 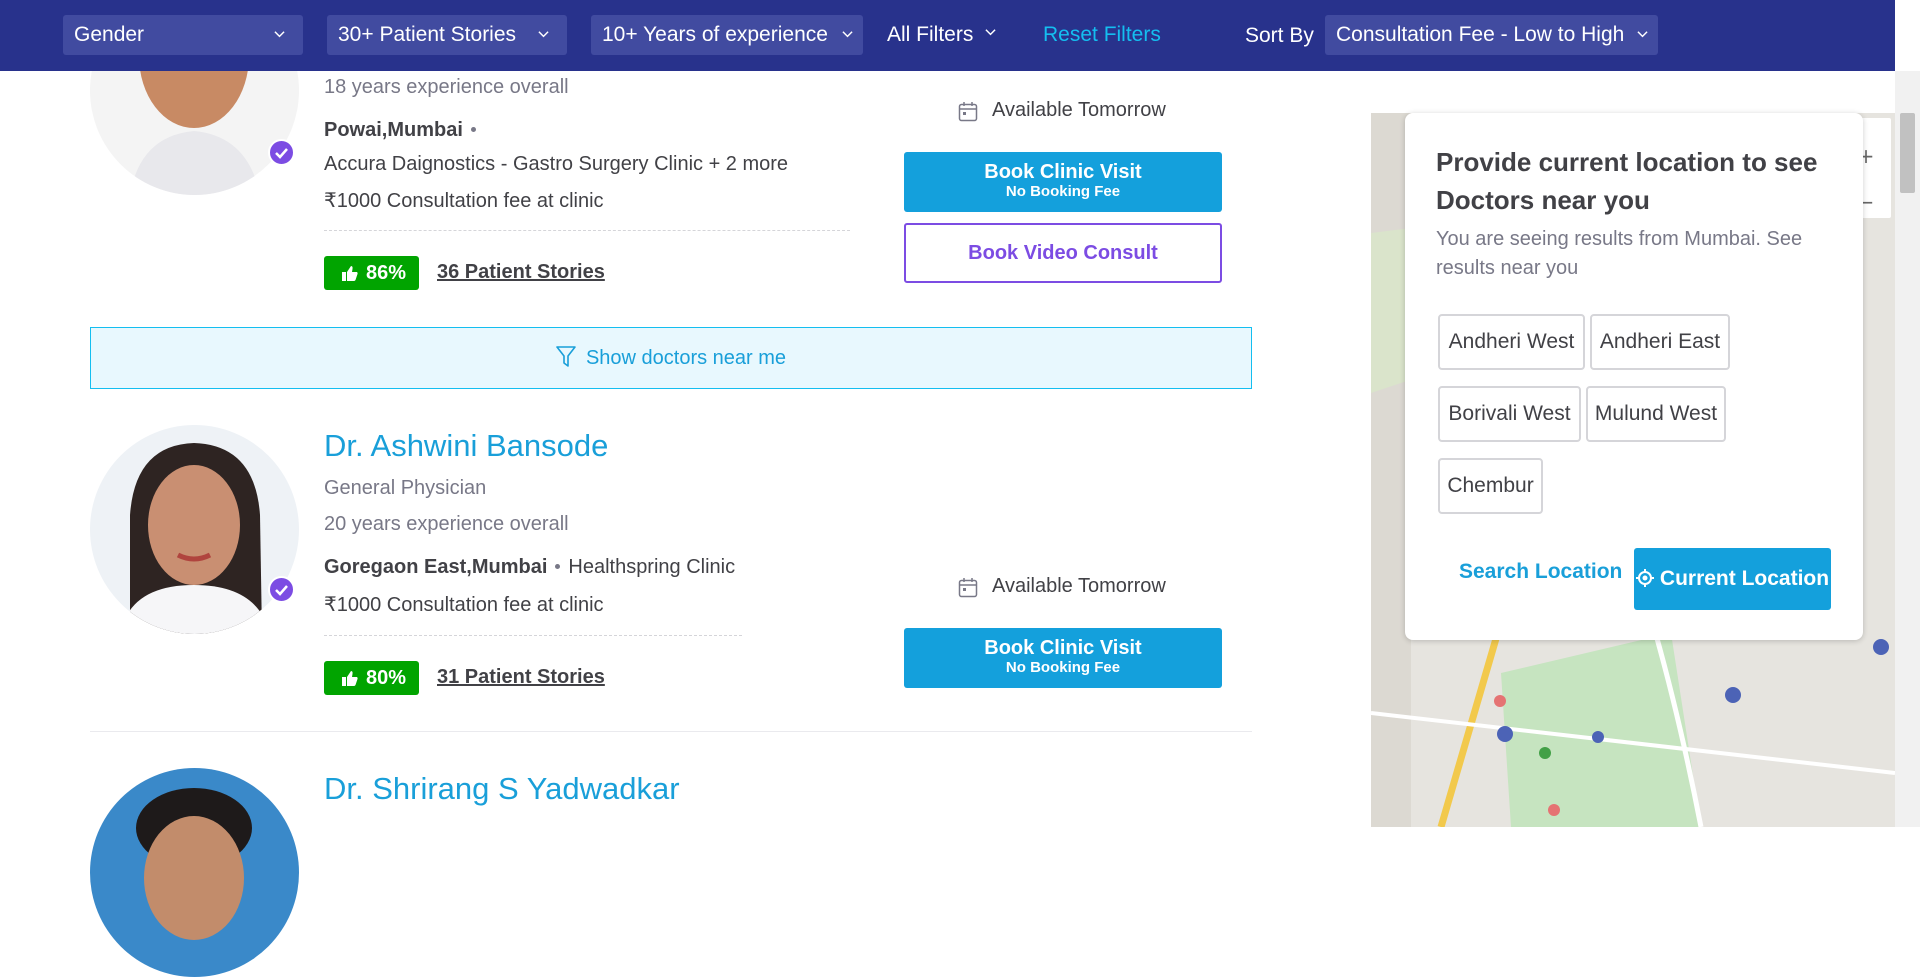 What do you see at coordinates (1644, 578) in the screenshot?
I see `locate-icon` at bounding box center [1644, 578].